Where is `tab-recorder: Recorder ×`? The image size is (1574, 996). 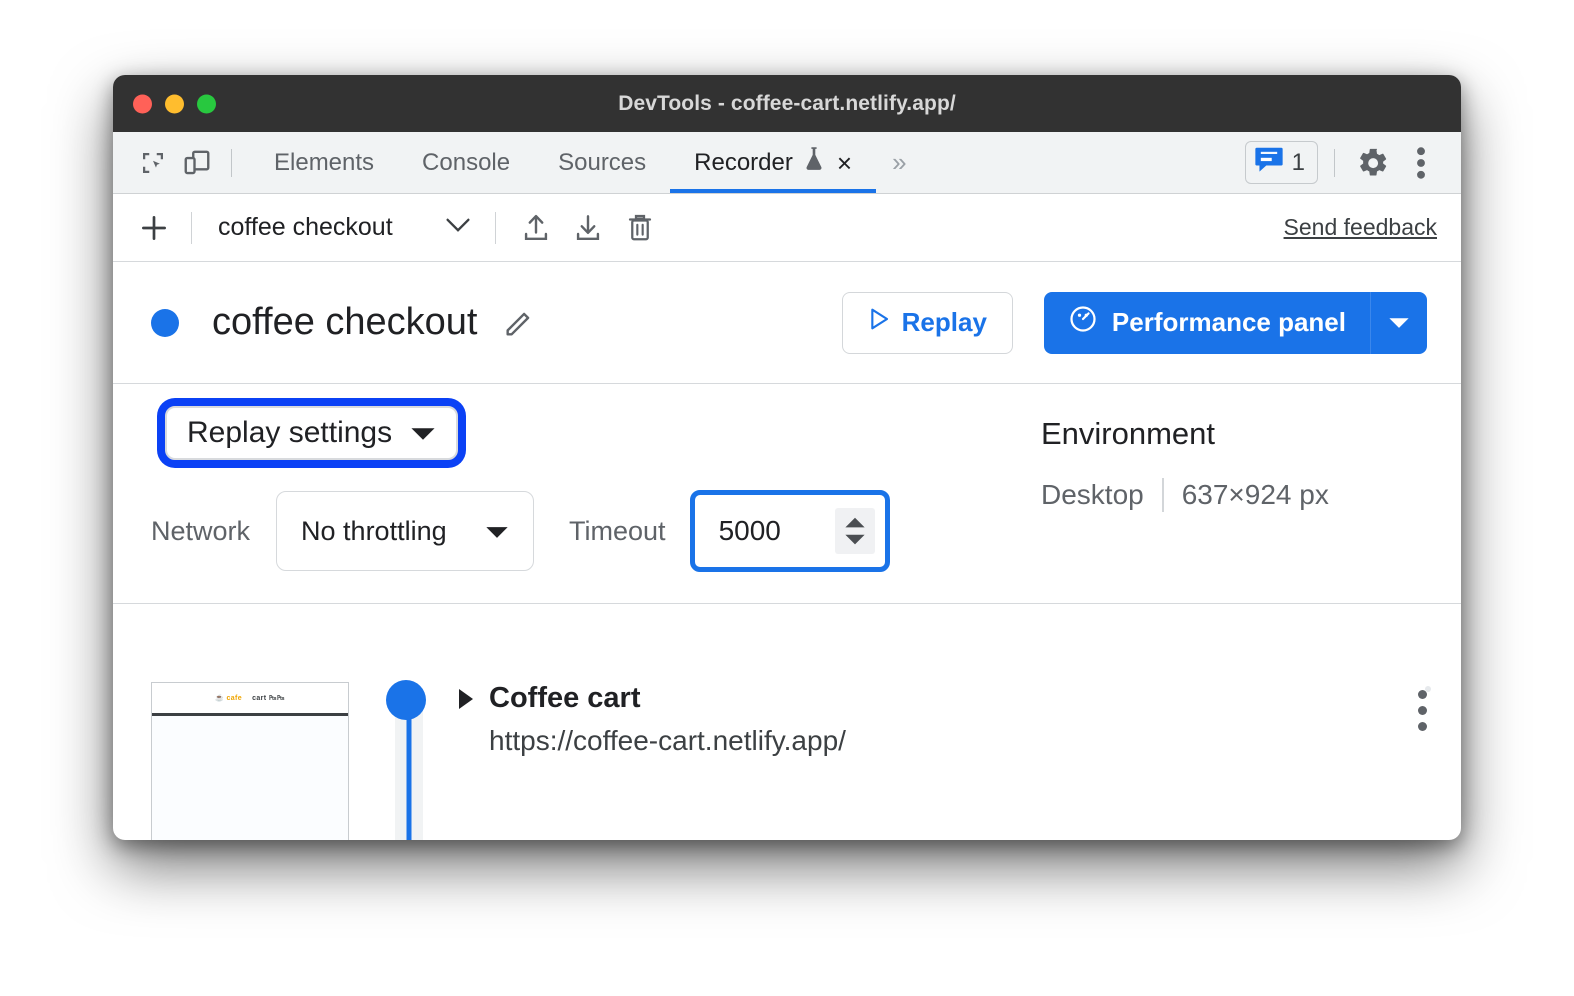
tab-recorder: Recorder × is located at coordinates (773, 162).